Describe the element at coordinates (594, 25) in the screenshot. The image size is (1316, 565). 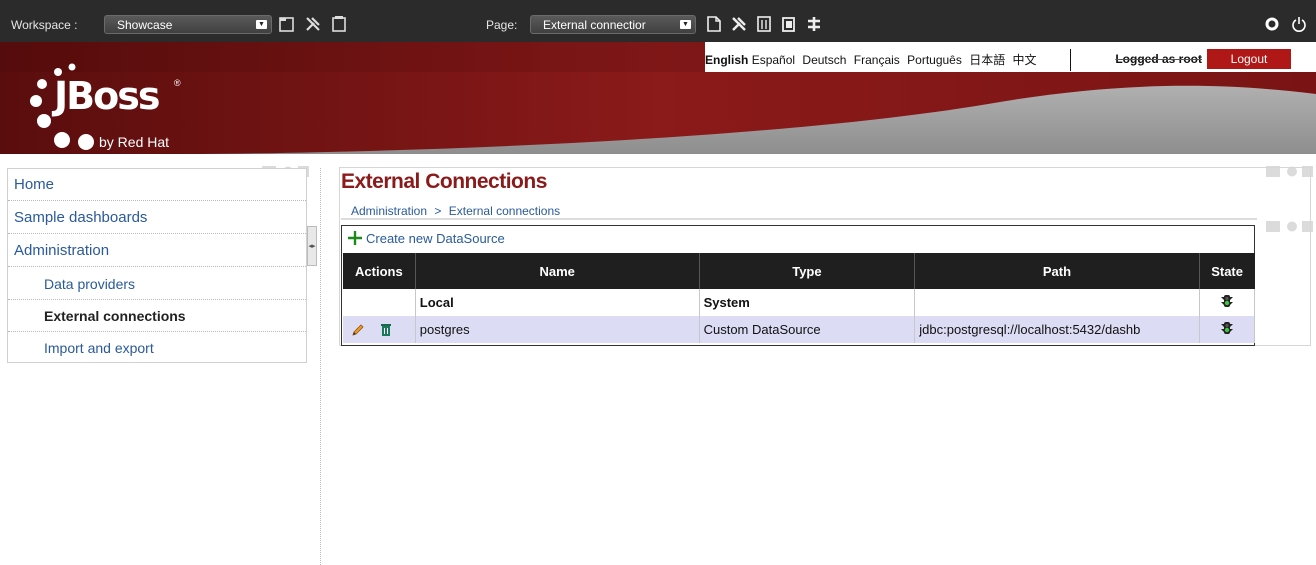
I see `page-select-value: External connectior` at that location.